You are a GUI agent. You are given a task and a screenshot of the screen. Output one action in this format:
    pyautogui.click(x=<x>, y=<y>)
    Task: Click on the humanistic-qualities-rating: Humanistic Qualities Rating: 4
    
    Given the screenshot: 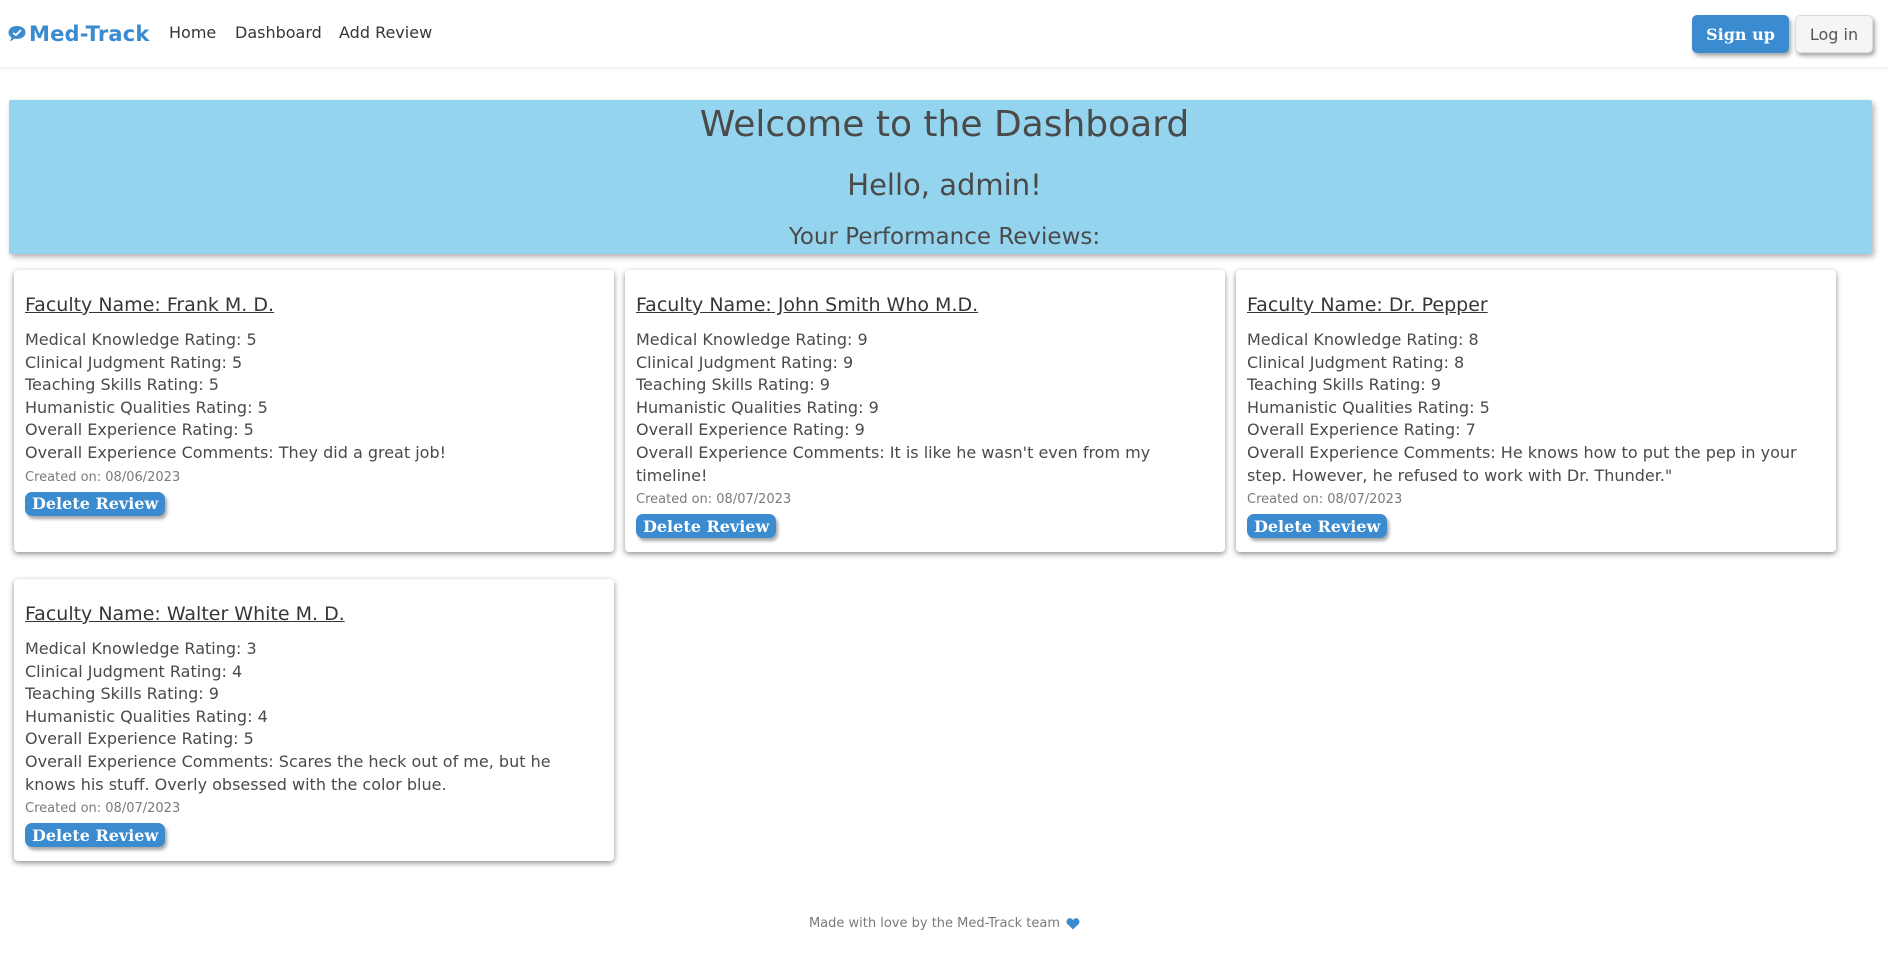 What is the action you would take?
    pyautogui.click(x=146, y=716)
    